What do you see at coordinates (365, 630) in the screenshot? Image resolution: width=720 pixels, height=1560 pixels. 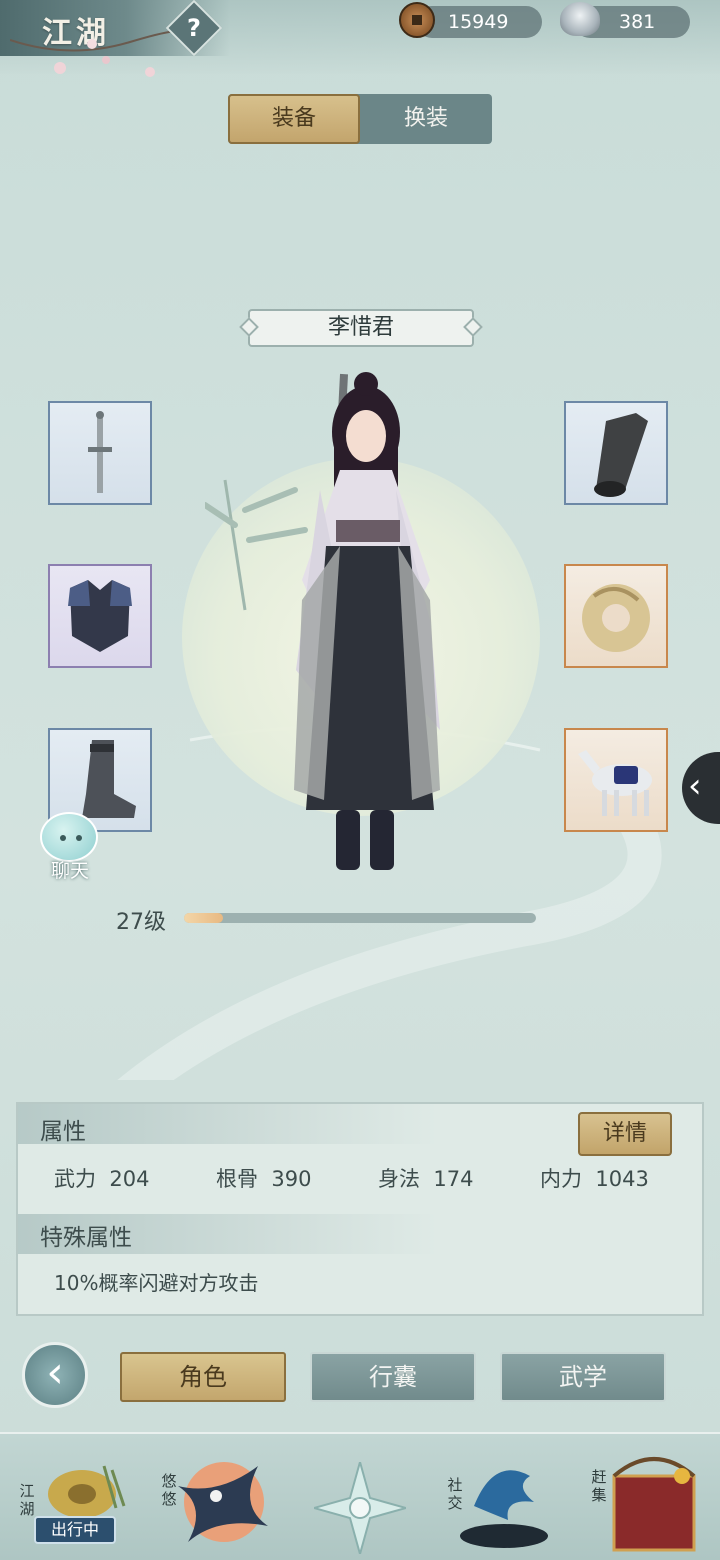 I see `character-model` at bounding box center [365, 630].